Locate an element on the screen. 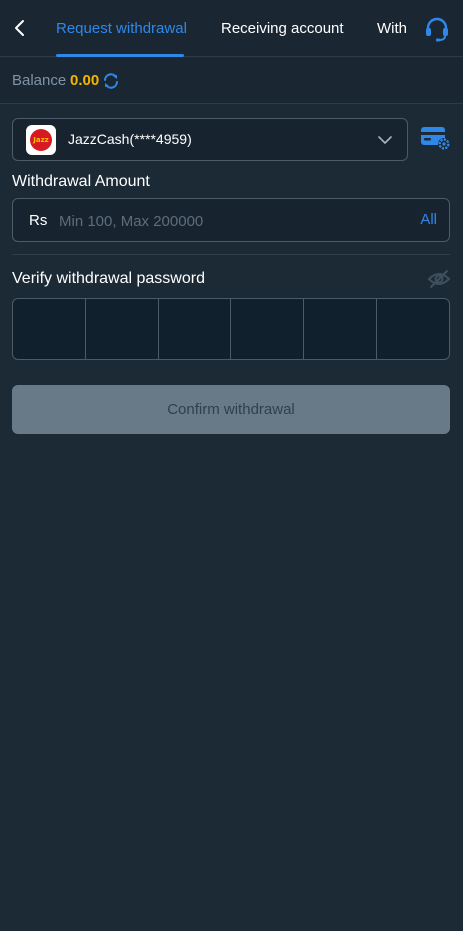 Image resolution: width=463 pixels, height=931 pixels. balance-value: 0.00 is located at coordinates (85, 80).